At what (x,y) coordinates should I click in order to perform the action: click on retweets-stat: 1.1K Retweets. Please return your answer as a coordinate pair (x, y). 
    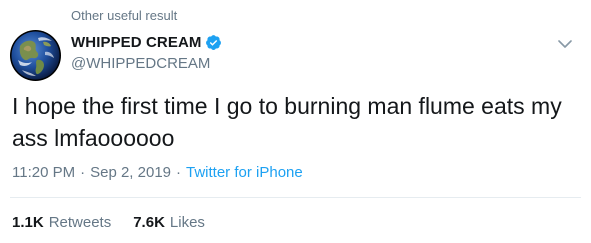
    Looking at the image, I should click on (61, 222).